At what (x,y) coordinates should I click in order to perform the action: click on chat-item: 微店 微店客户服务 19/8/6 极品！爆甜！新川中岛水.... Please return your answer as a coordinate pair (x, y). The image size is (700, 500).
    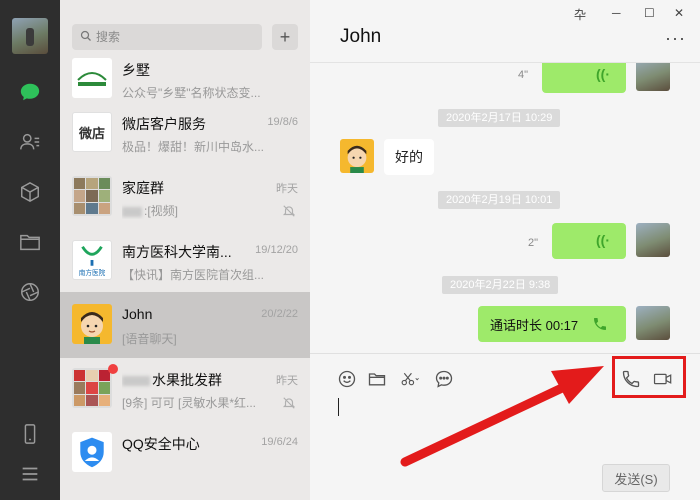
    Looking at the image, I should click on (185, 133).